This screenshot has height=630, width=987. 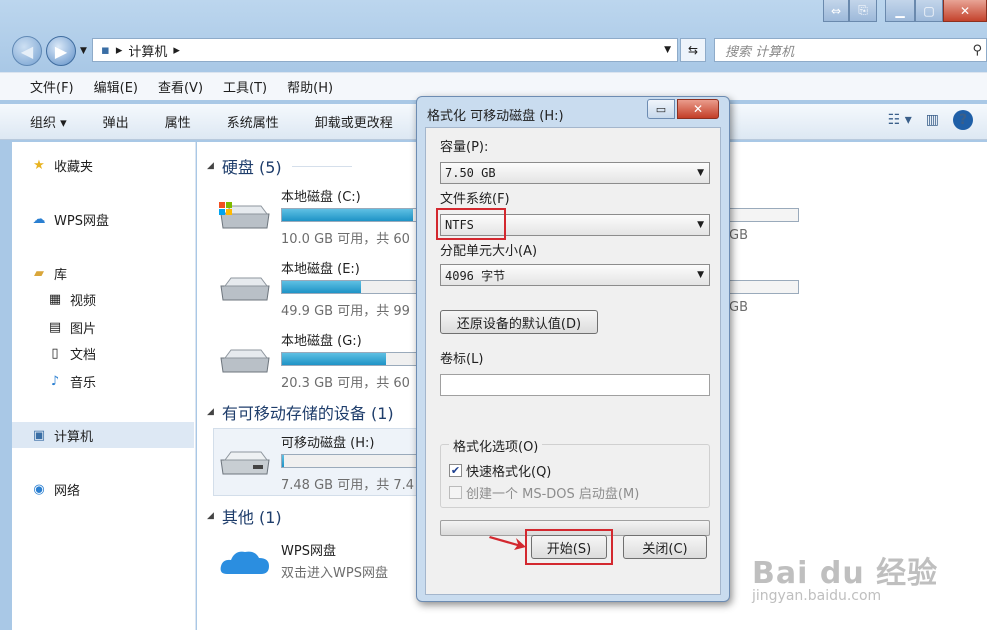 What do you see at coordinates (321, 341) in the screenshot?
I see `drive-name: 本地磁盘 (G:)` at bounding box center [321, 341].